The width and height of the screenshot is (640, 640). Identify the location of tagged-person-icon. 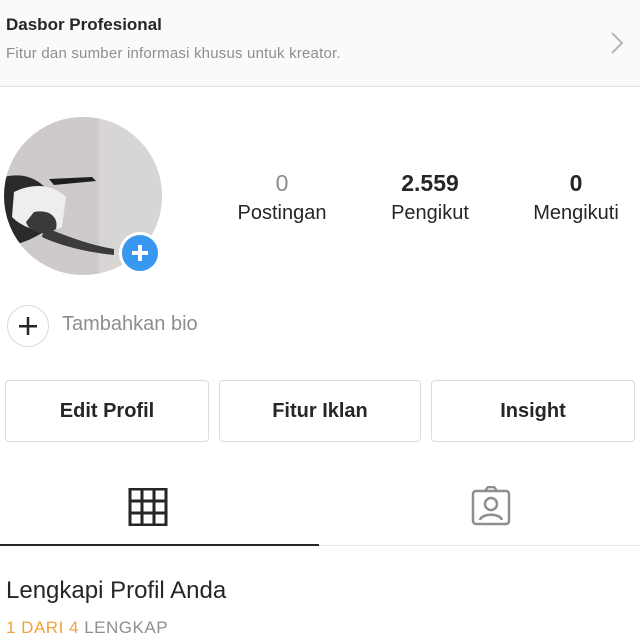
(491, 507).